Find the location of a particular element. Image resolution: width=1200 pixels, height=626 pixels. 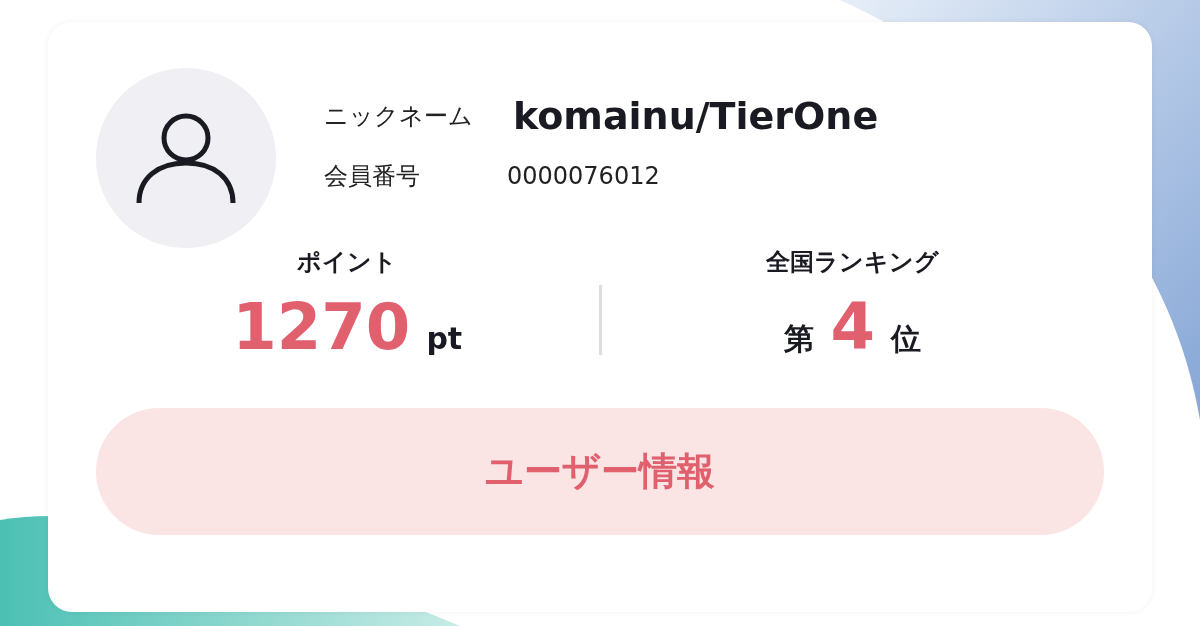

rank-prefix: 第 is located at coordinates (799, 339).